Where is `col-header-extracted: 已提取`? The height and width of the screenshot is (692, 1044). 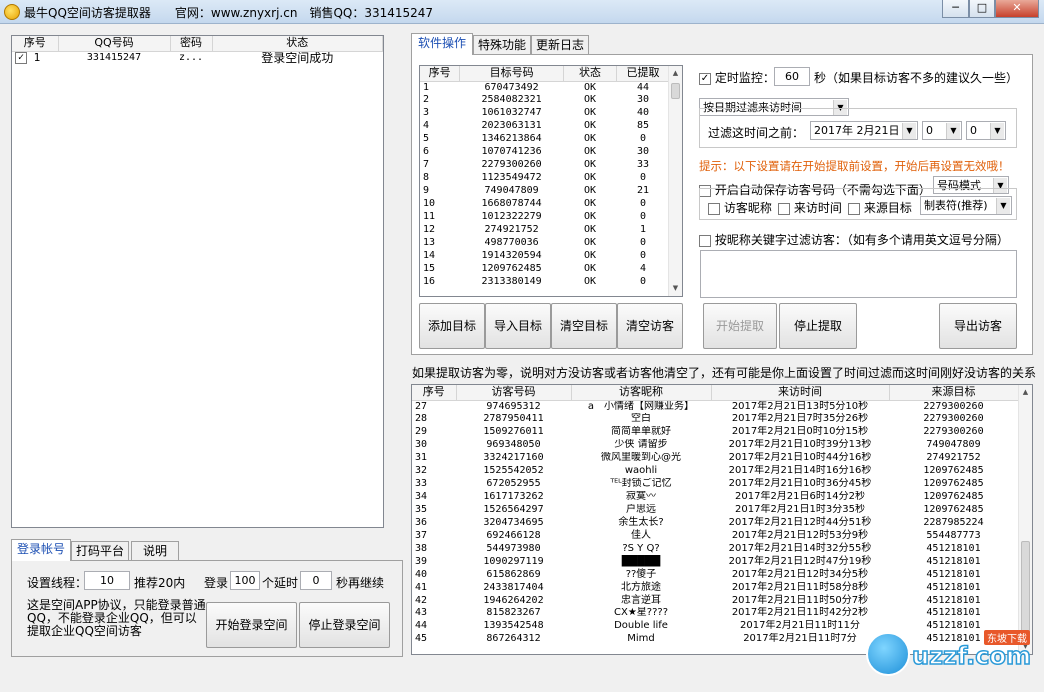
col-header-extracted: 已提取 is located at coordinates (643, 74).